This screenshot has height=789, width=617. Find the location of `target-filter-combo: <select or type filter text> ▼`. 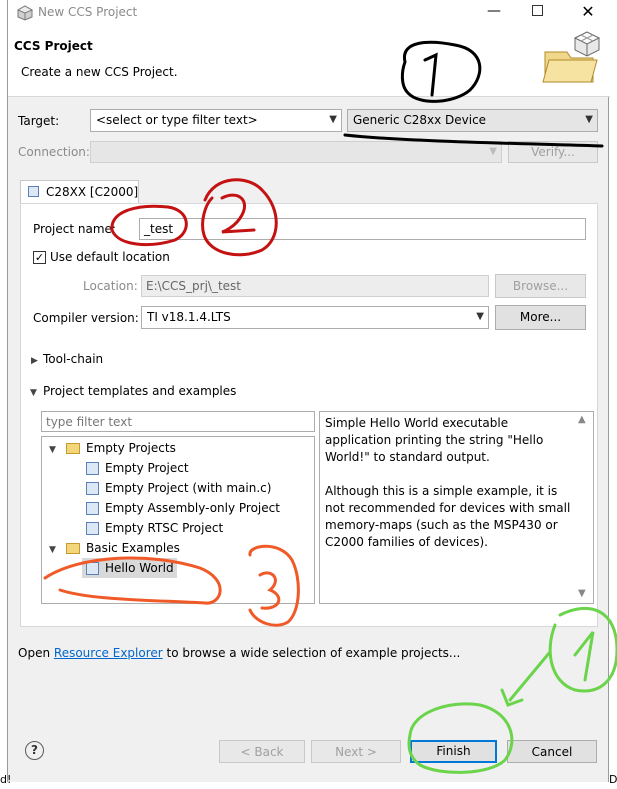

target-filter-combo: <select or type filter text> ▼ is located at coordinates (216, 120).